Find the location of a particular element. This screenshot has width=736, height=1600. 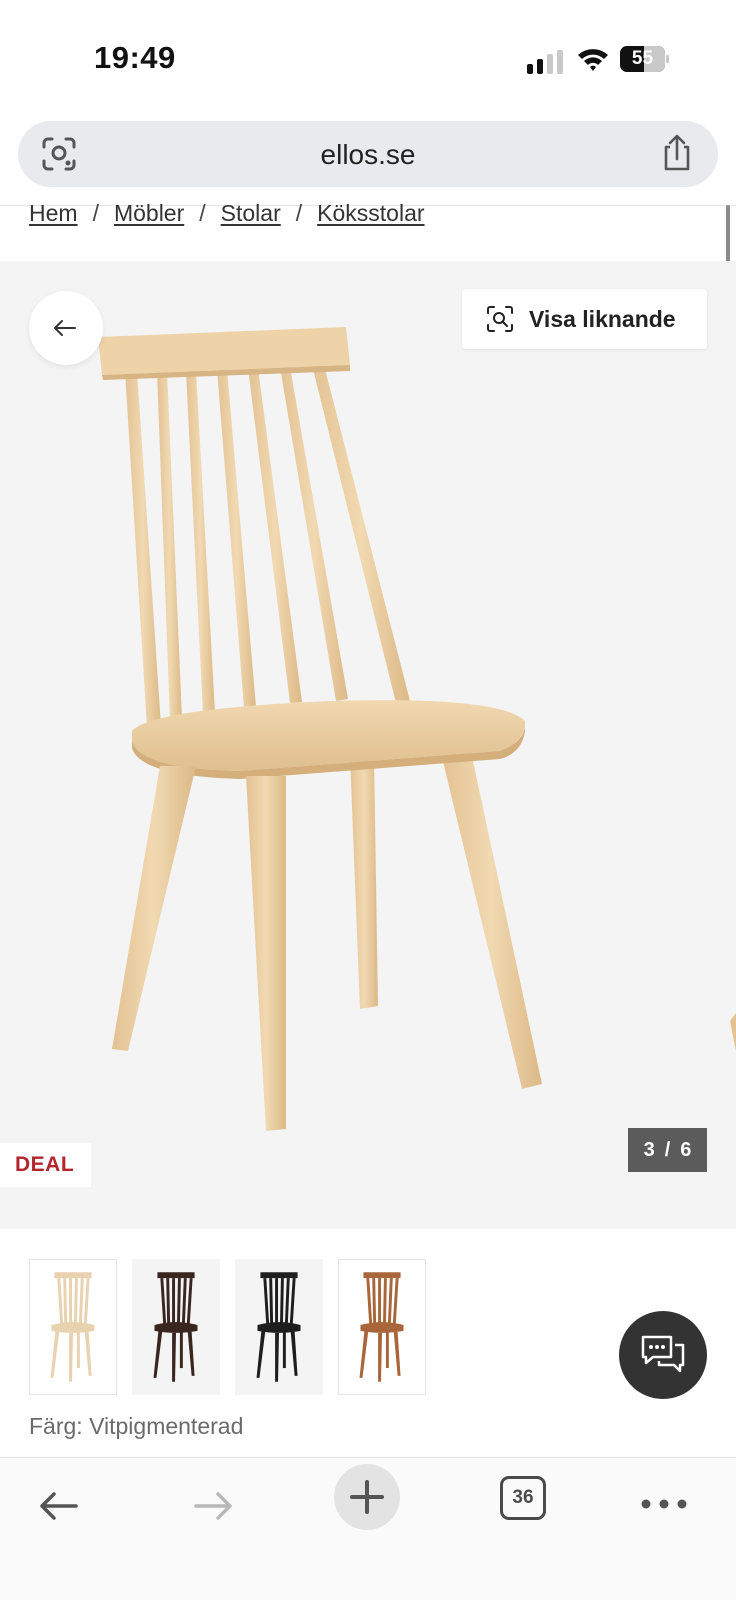

address-bar: ellos.se is located at coordinates (368, 154).